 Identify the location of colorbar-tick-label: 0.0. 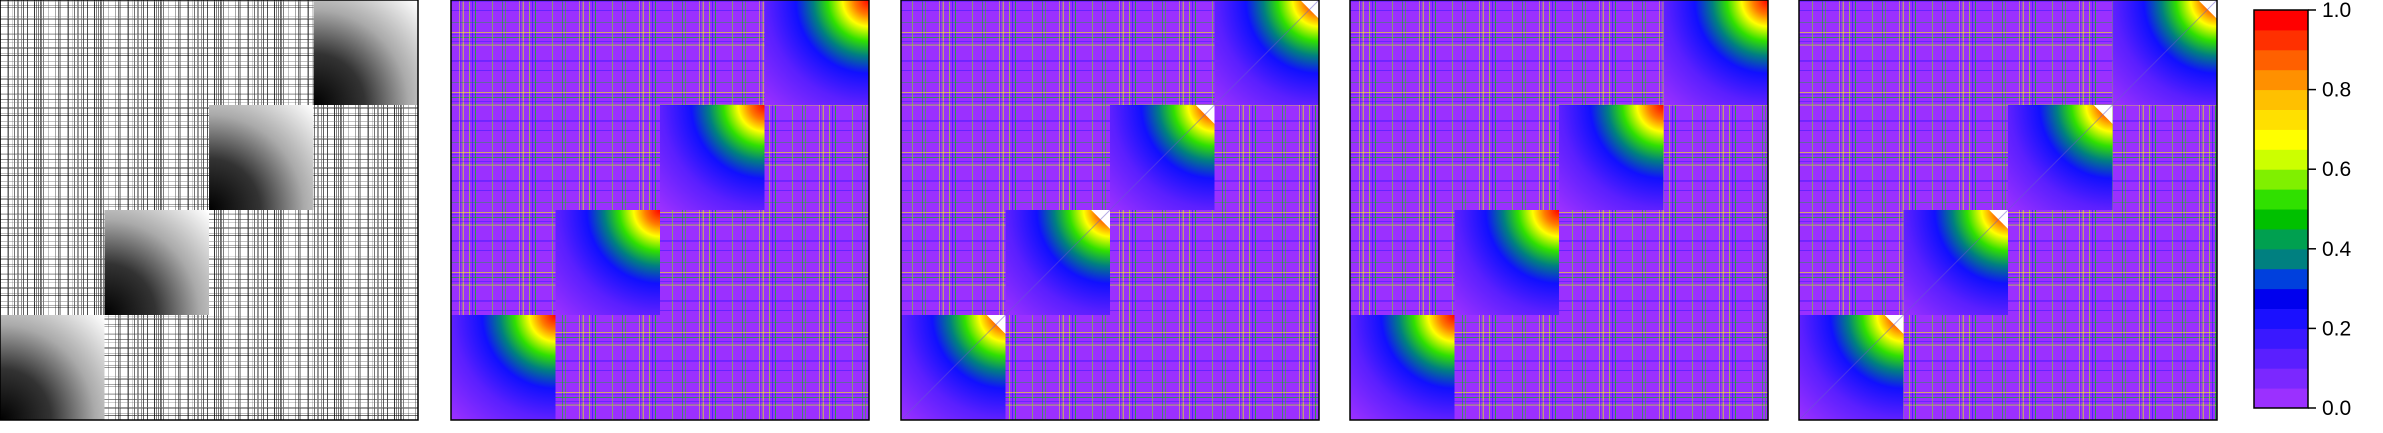
(2336, 408).